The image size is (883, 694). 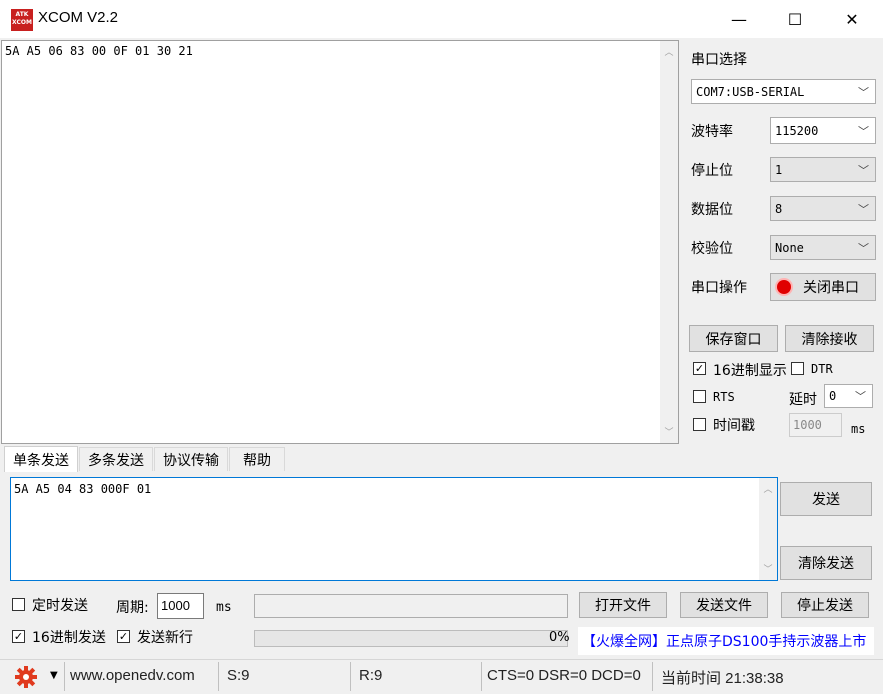 What do you see at coordinates (394, 529) in the screenshot?
I see `send-area: 5A A5 04 83 000F 01 ︿ ﹀` at bounding box center [394, 529].